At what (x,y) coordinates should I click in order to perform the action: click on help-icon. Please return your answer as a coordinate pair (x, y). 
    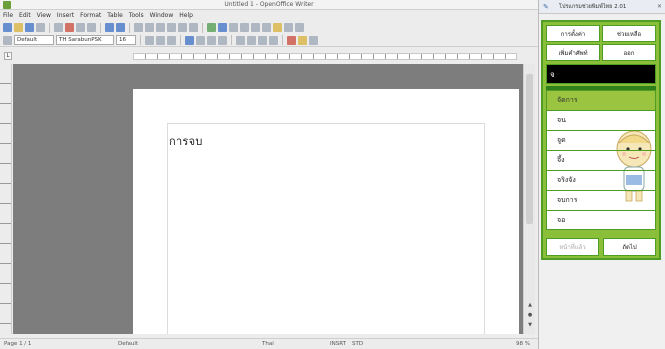
    Looking at the image, I should click on (299, 27).